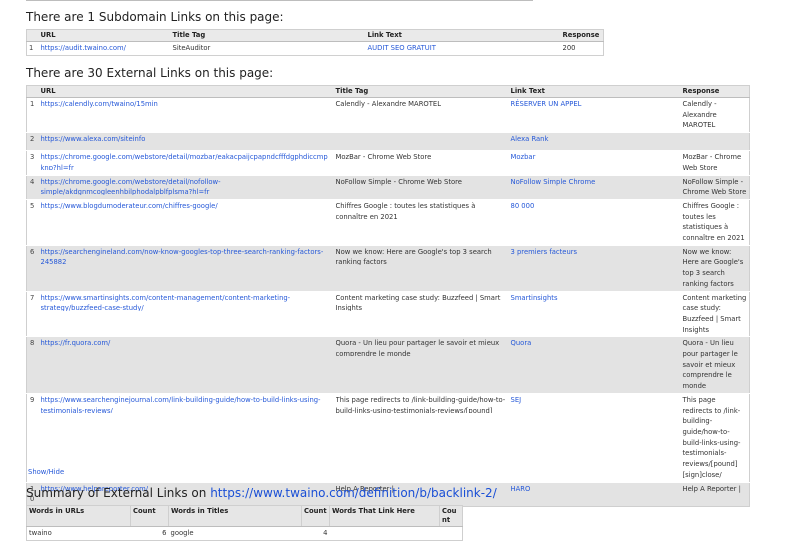  Describe the element at coordinates (594, 114) in the screenshot. I see `link-text-link: RÉSERVER UN APPEL` at that location.